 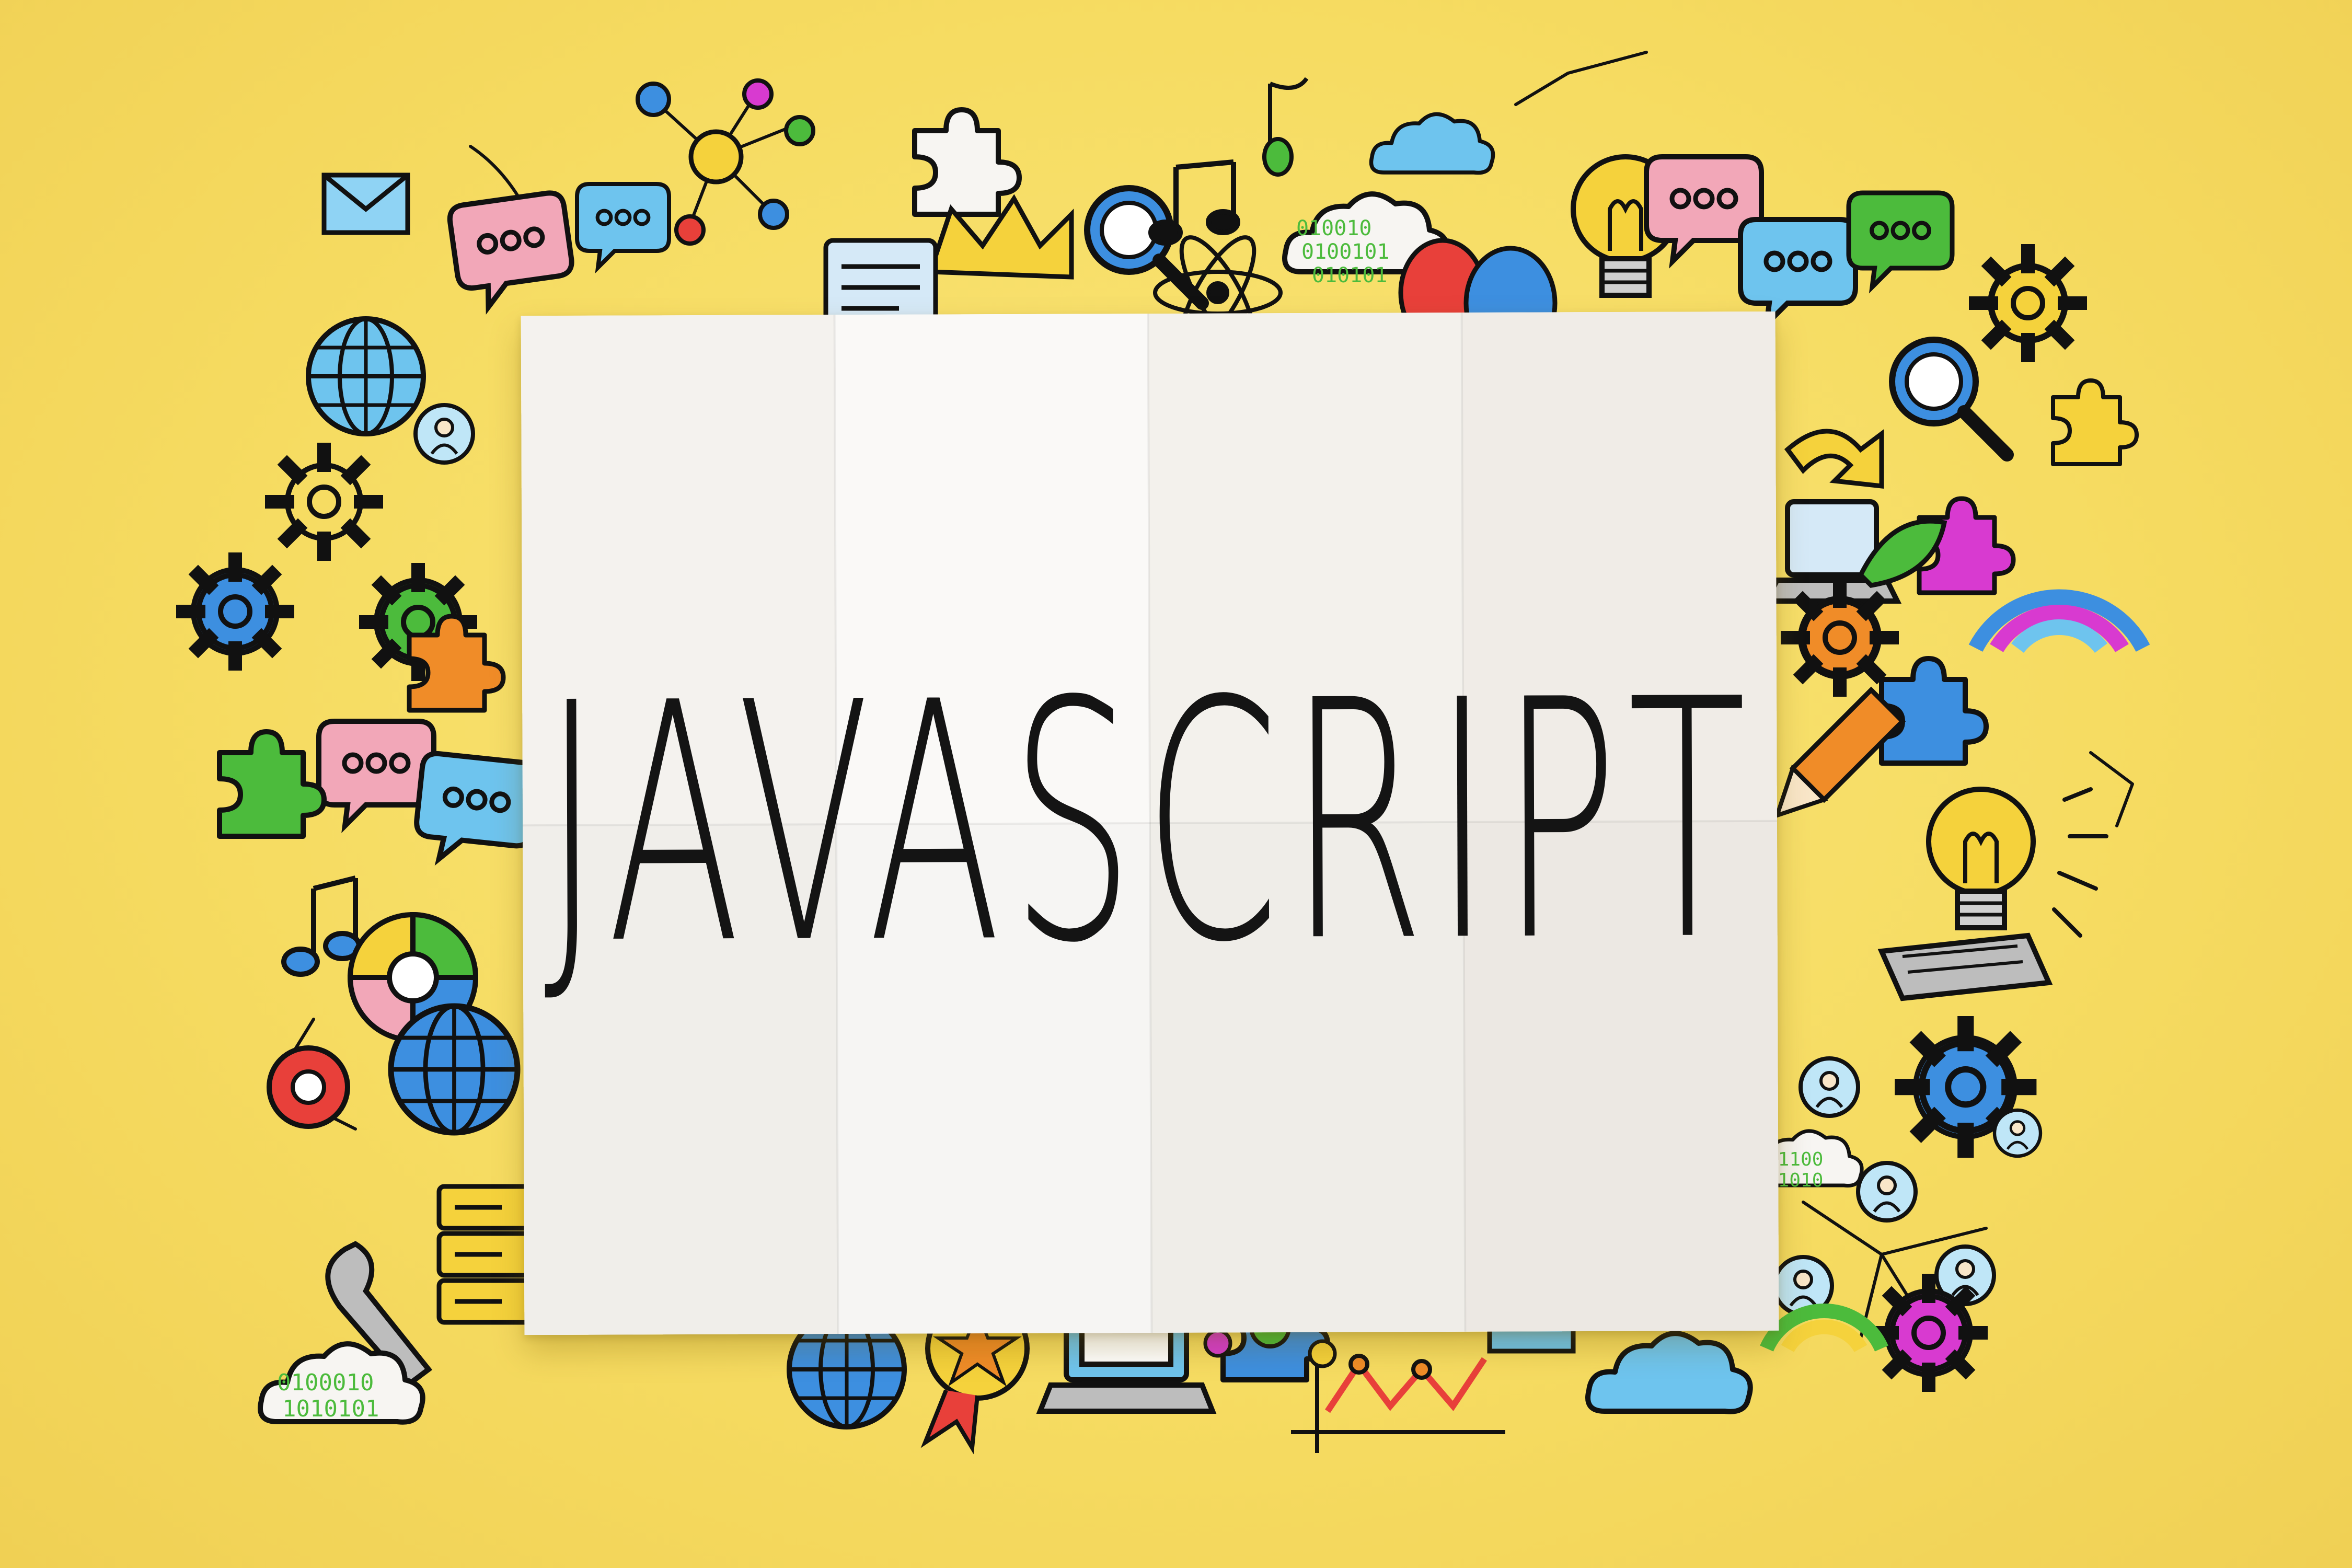 I want to click on svg-text: 0100101, so click(x=1345, y=252).